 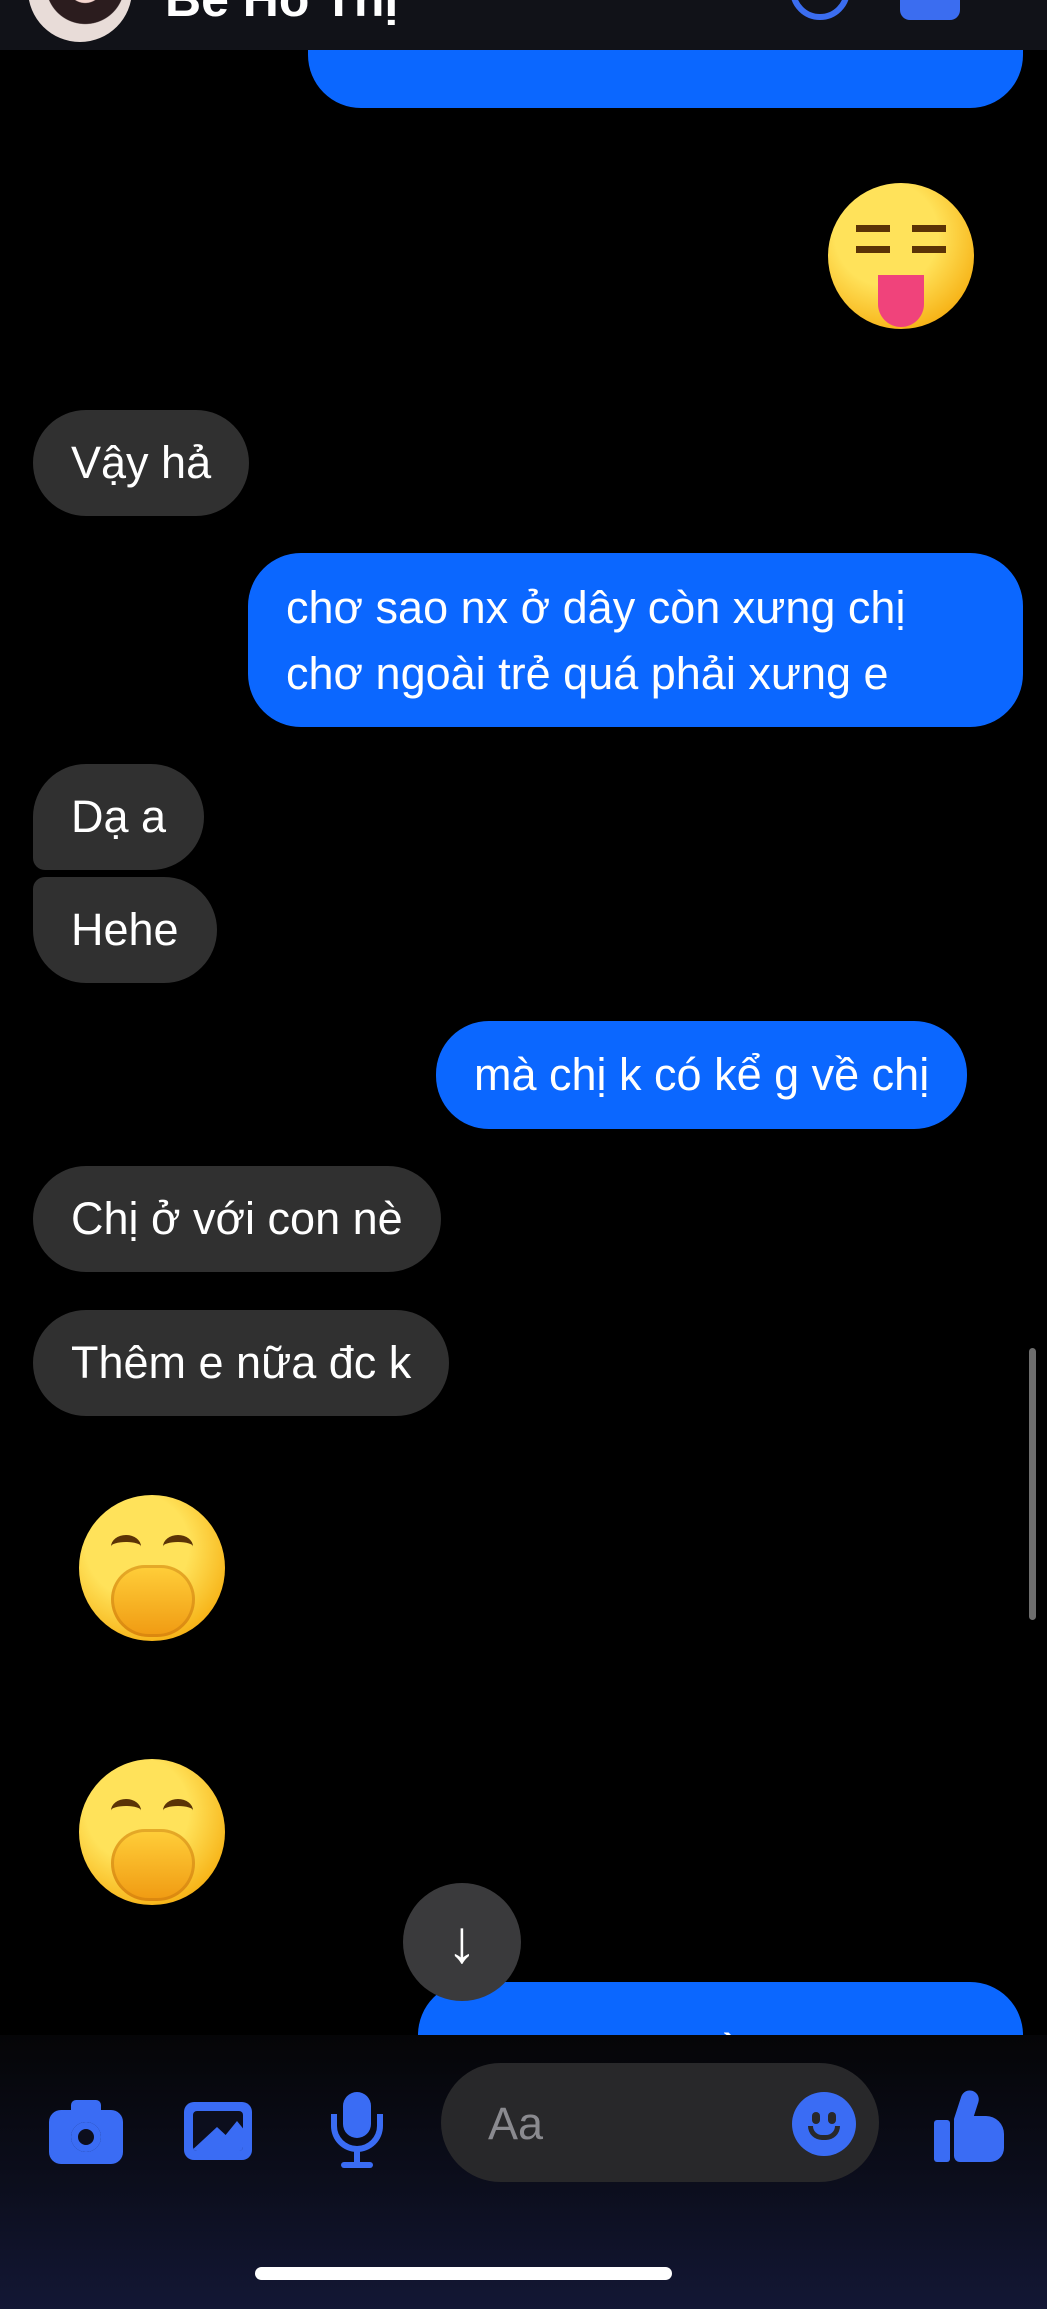 I want to click on chat-header: Bé Hồ Thị, so click(x=523, y=25).